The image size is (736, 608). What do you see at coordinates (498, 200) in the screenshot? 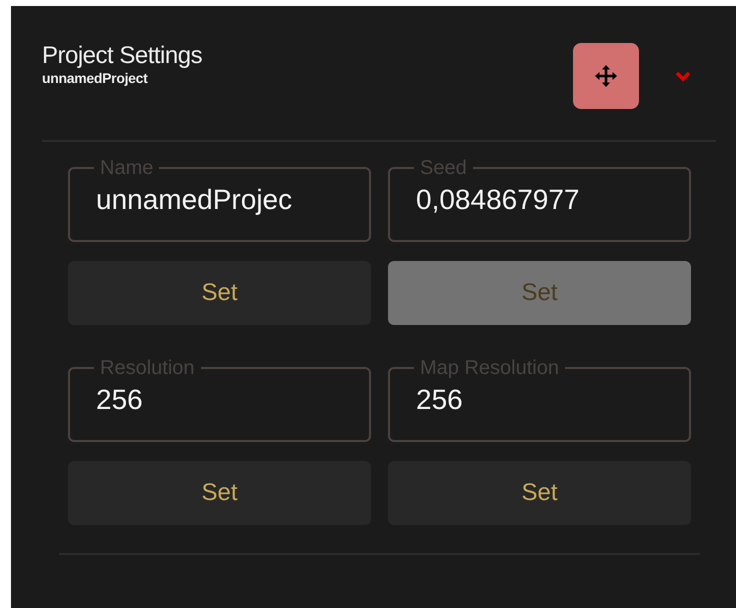
I see `field-value: 0,084867977` at bounding box center [498, 200].